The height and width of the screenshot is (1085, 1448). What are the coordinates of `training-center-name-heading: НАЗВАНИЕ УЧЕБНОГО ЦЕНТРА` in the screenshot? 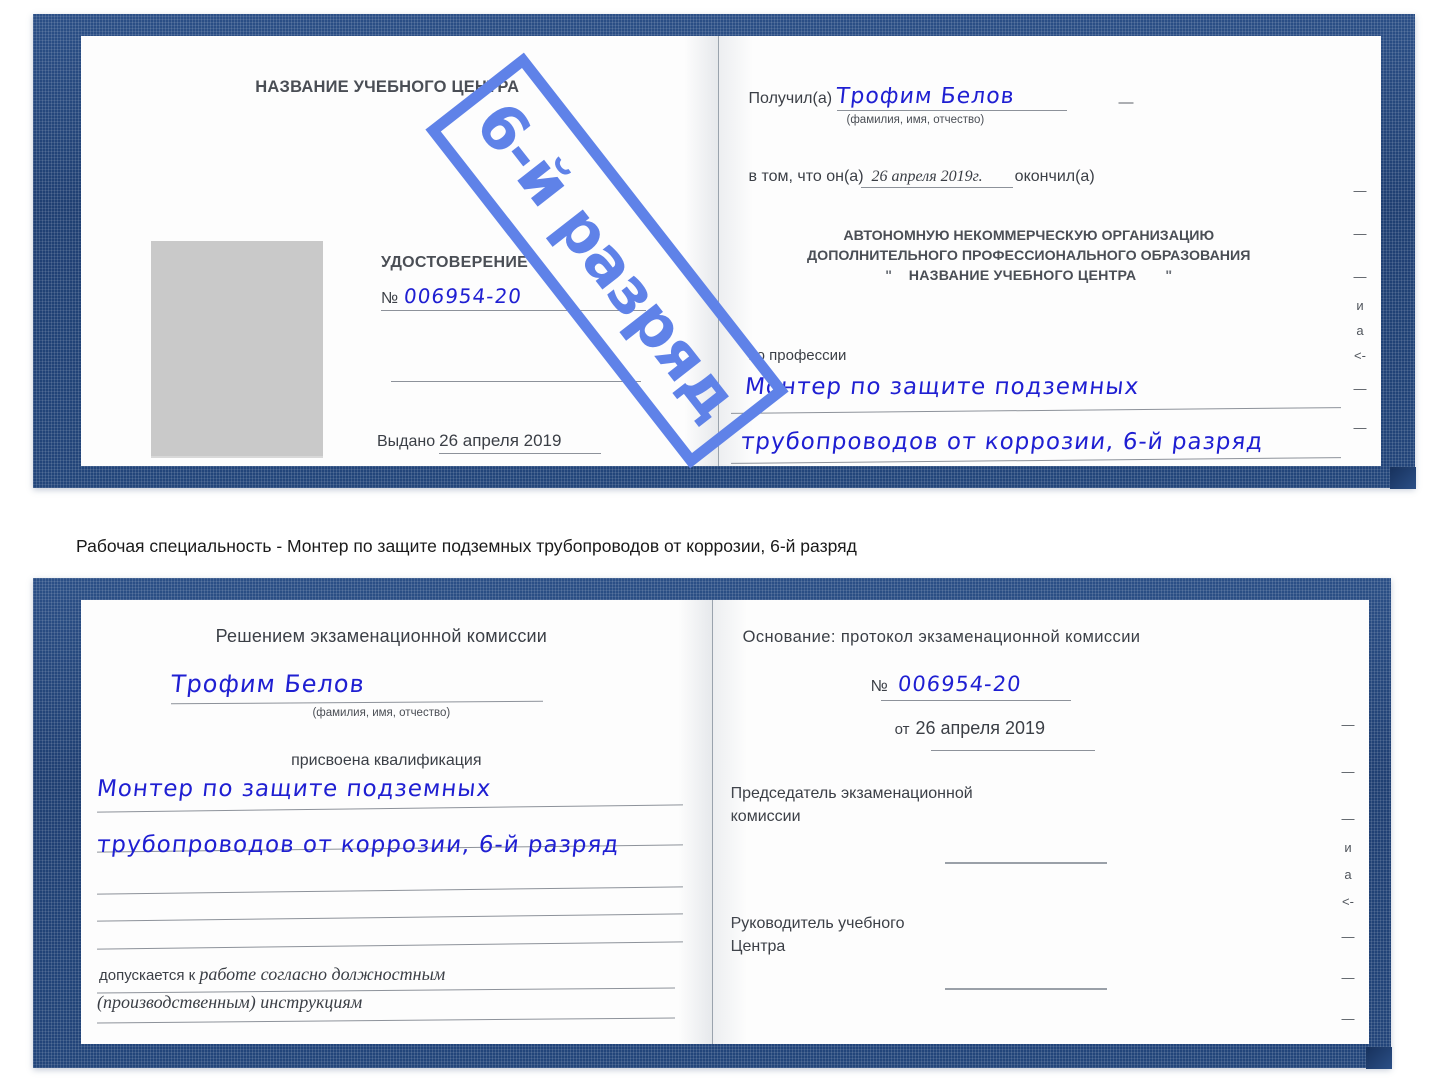 It's located at (387, 87).